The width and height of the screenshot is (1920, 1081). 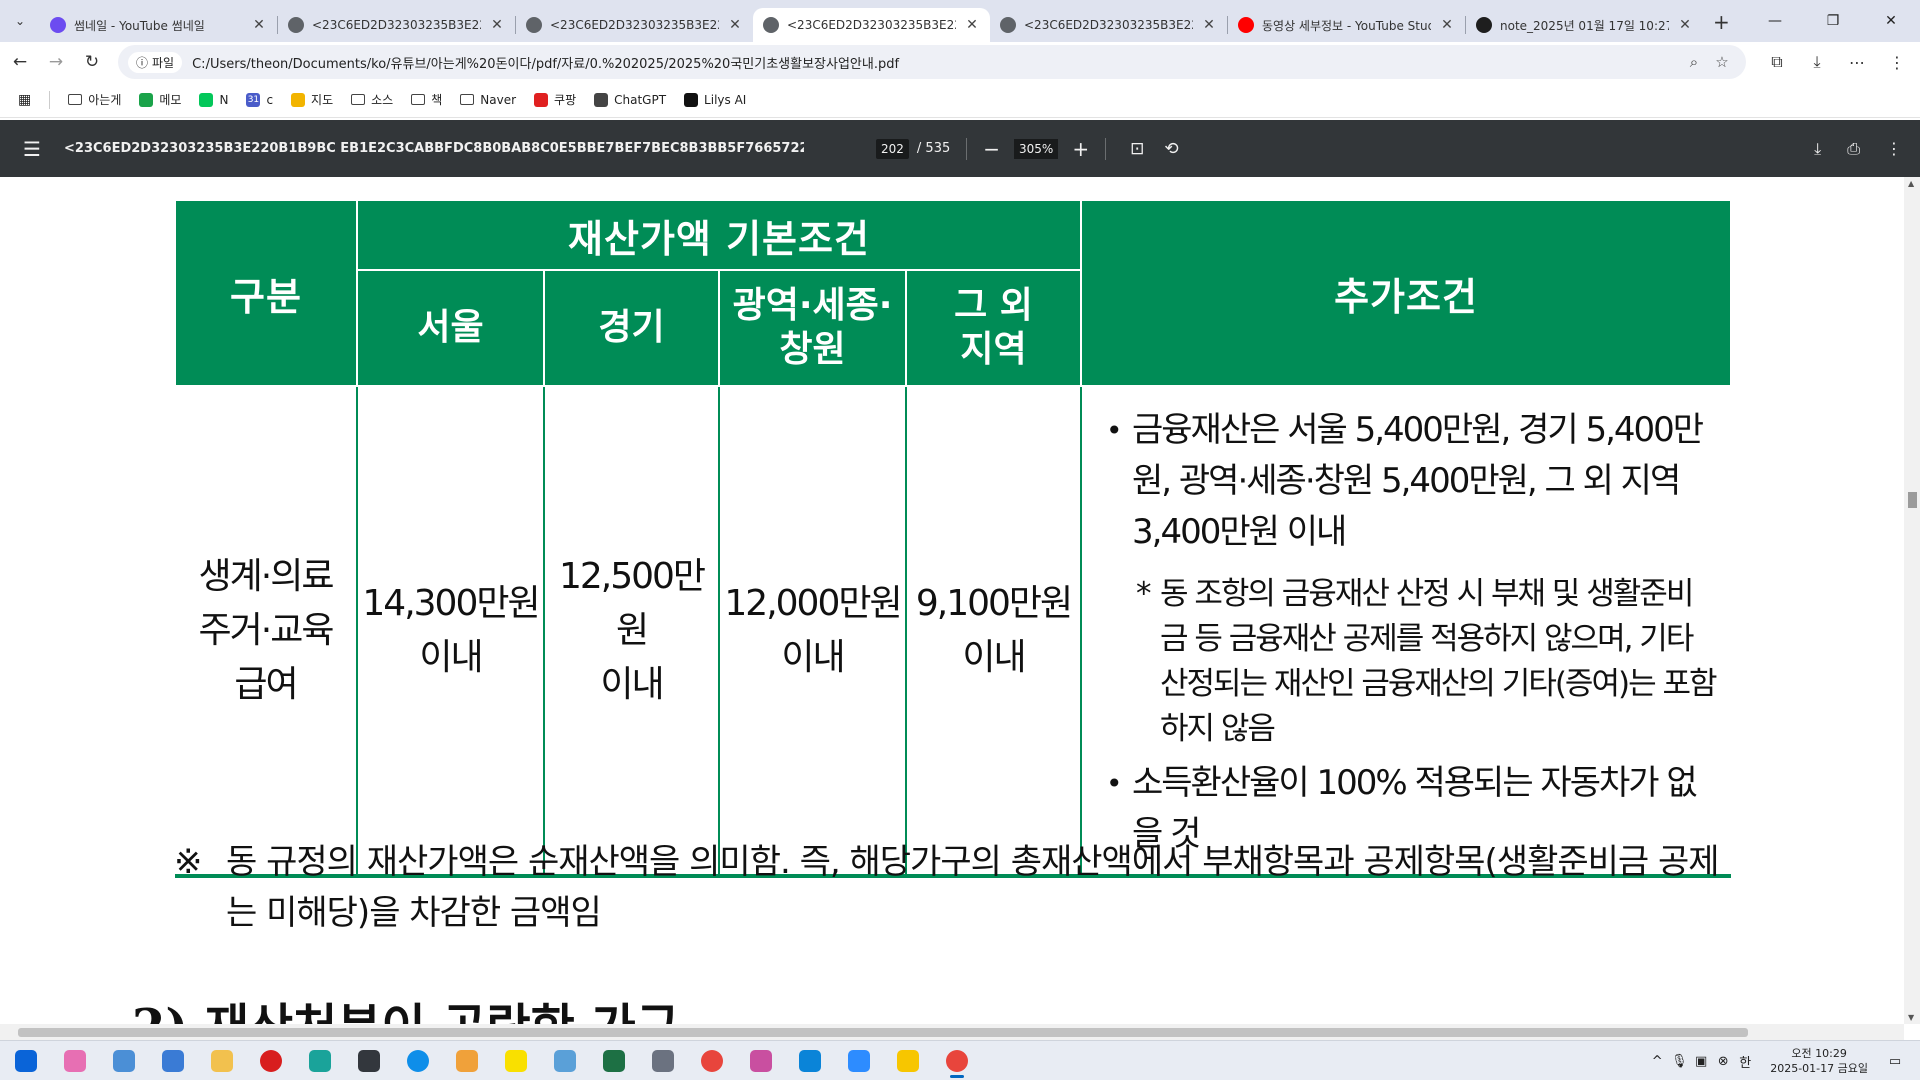 What do you see at coordinates (94, 99) in the screenshot?
I see `bookmark-item: 아는게` at bounding box center [94, 99].